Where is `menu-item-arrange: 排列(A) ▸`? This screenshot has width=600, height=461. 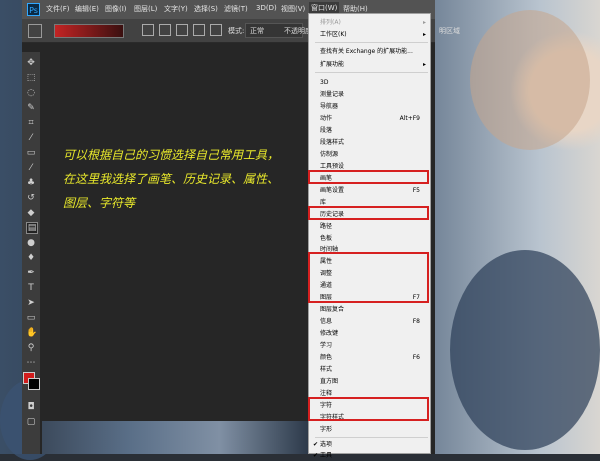 menu-item-arrange: 排列(A) ▸ is located at coordinates (373, 23).